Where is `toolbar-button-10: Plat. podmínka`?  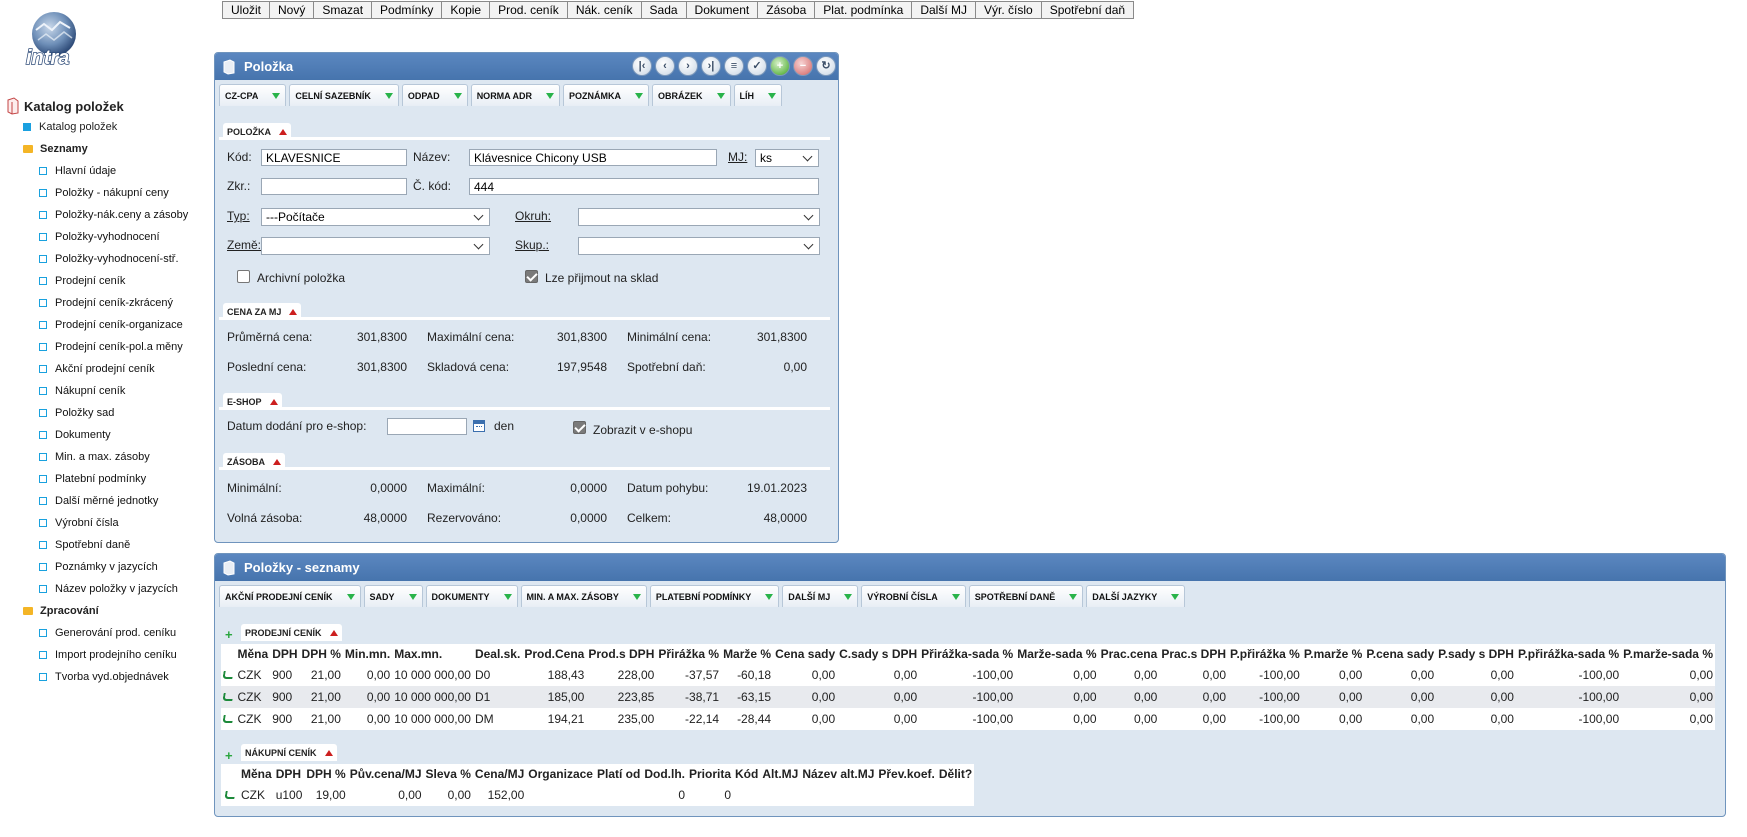 toolbar-button-10: Plat. podmínka is located at coordinates (864, 10).